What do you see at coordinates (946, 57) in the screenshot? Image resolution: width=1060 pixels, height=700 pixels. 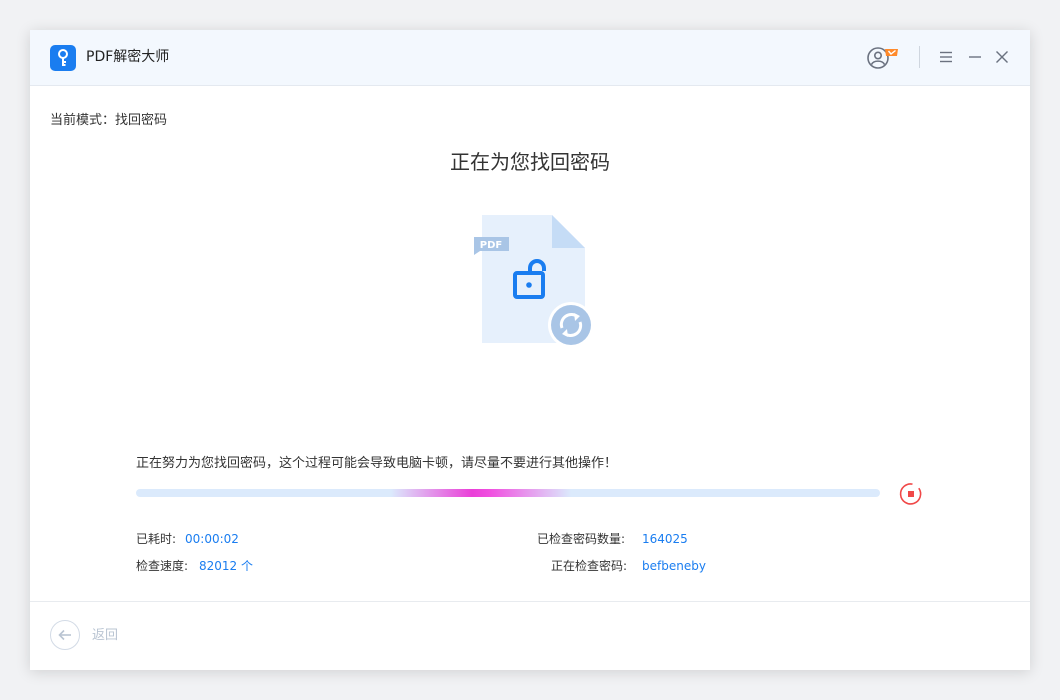 I see `menu-icon` at bounding box center [946, 57].